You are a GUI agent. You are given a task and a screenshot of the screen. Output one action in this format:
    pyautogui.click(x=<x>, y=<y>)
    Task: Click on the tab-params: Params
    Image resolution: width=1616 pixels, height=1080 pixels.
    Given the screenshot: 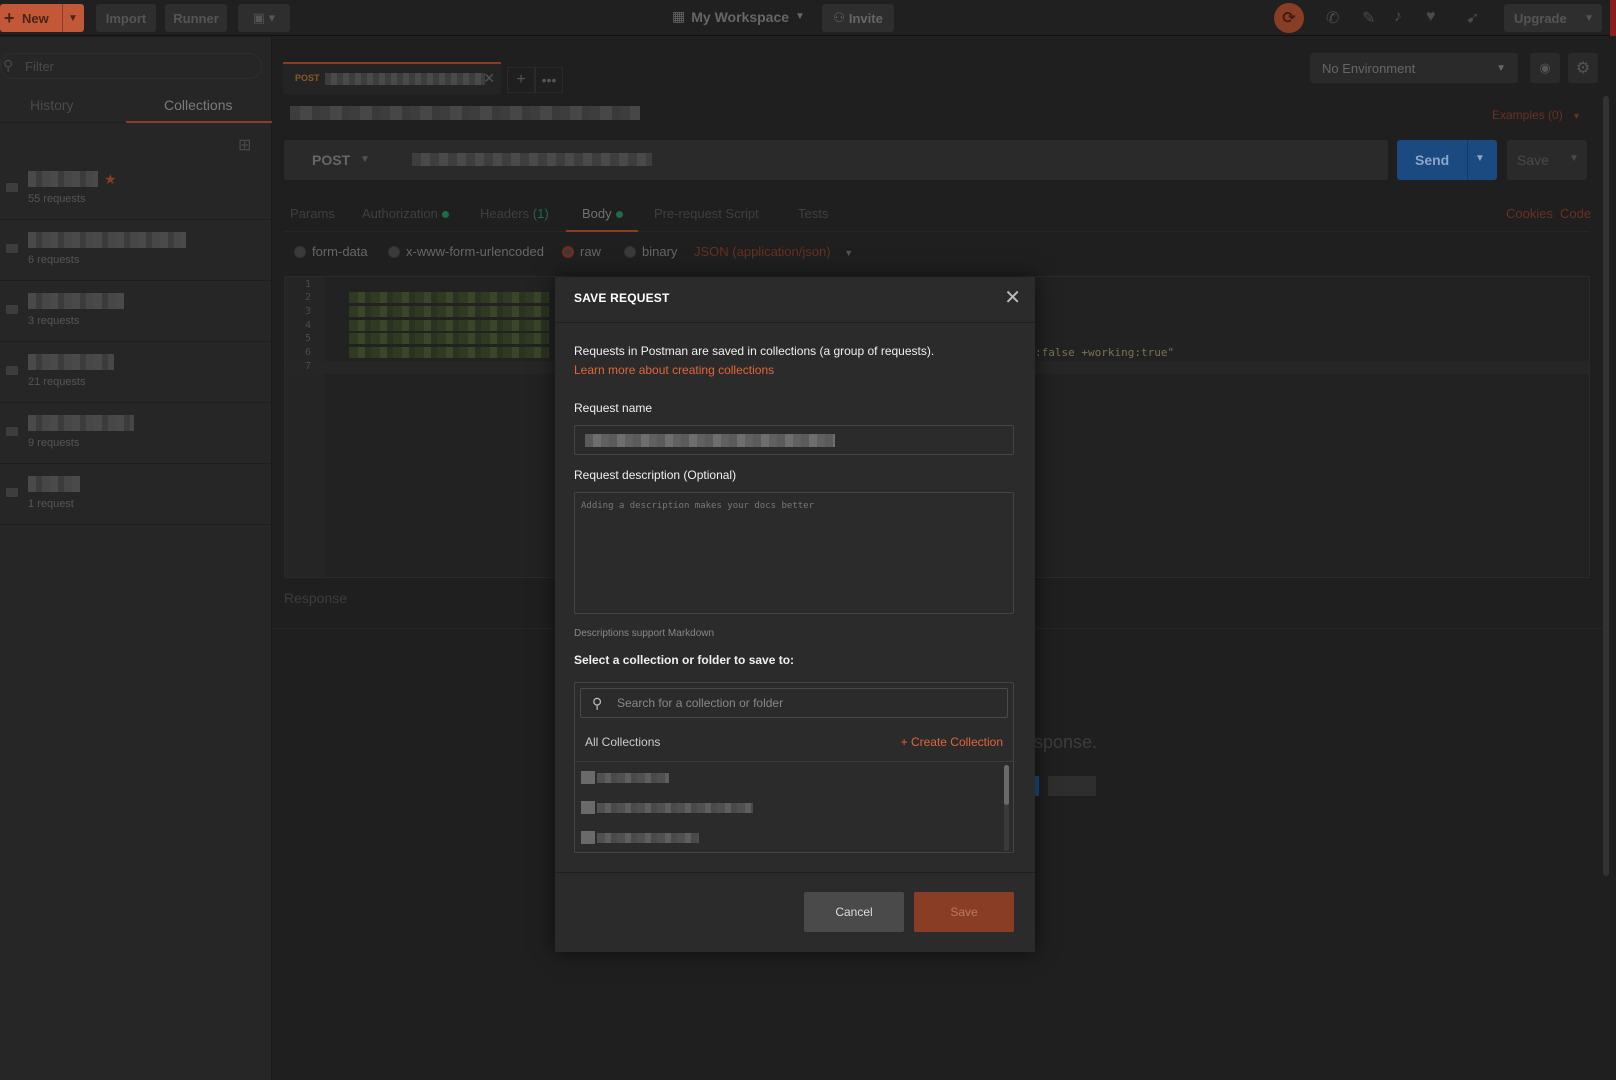 What is the action you would take?
    pyautogui.click(x=312, y=213)
    